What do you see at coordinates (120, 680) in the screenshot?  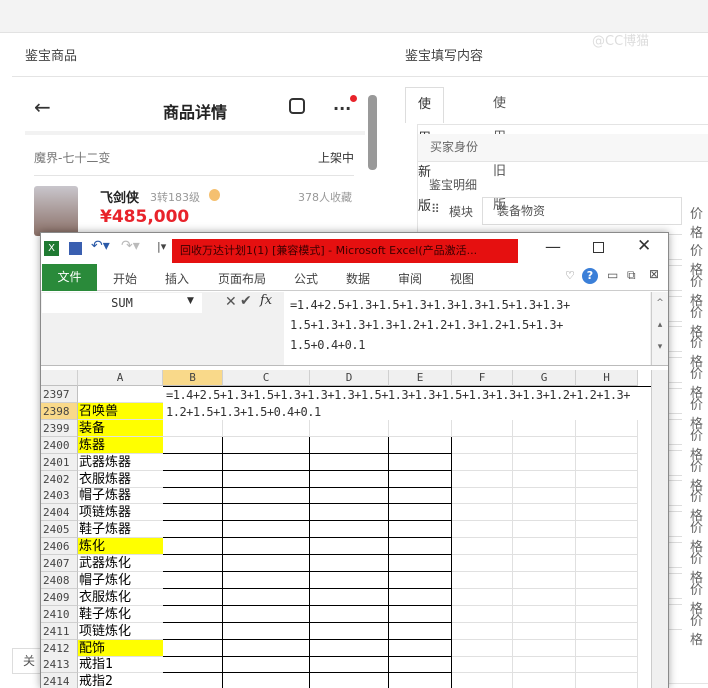 I see `cell-a: 戒指2` at bounding box center [120, 680].